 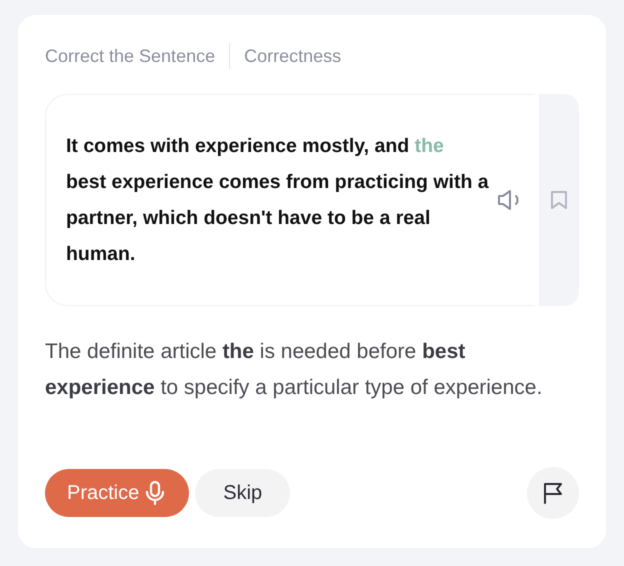 I want to click on microphone-icon, so click(x=155, y=493).